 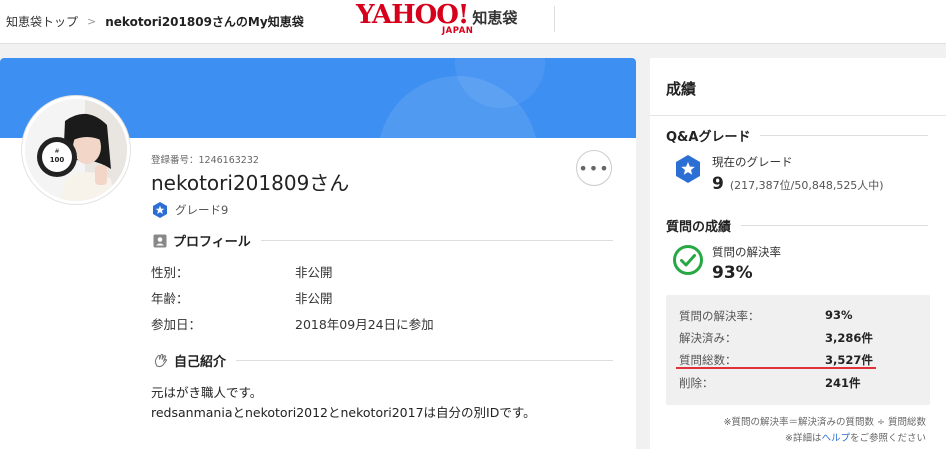 I want to click on profile-section-title: プロフィール, so click(x=212, y=242).